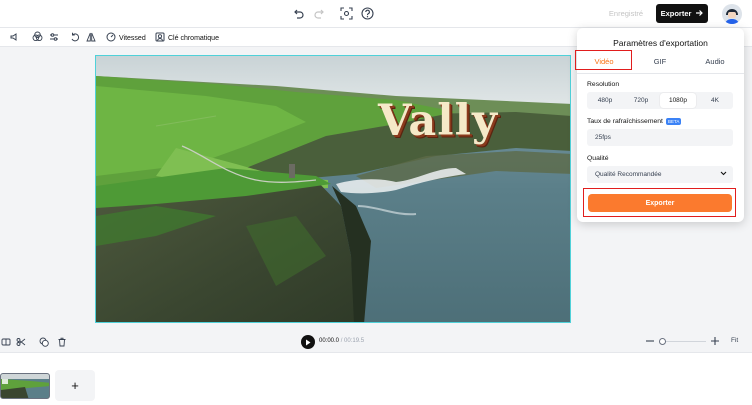  What do you see at coordinates (298, 14) in the screenshot?
I see `undo-icon` at bounding box center [298, 14].